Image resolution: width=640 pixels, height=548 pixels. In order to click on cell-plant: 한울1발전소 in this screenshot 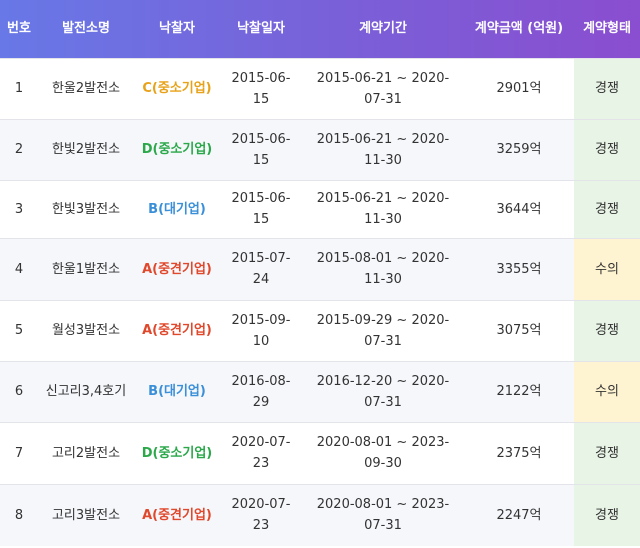, I will do `click(86, 269)`.